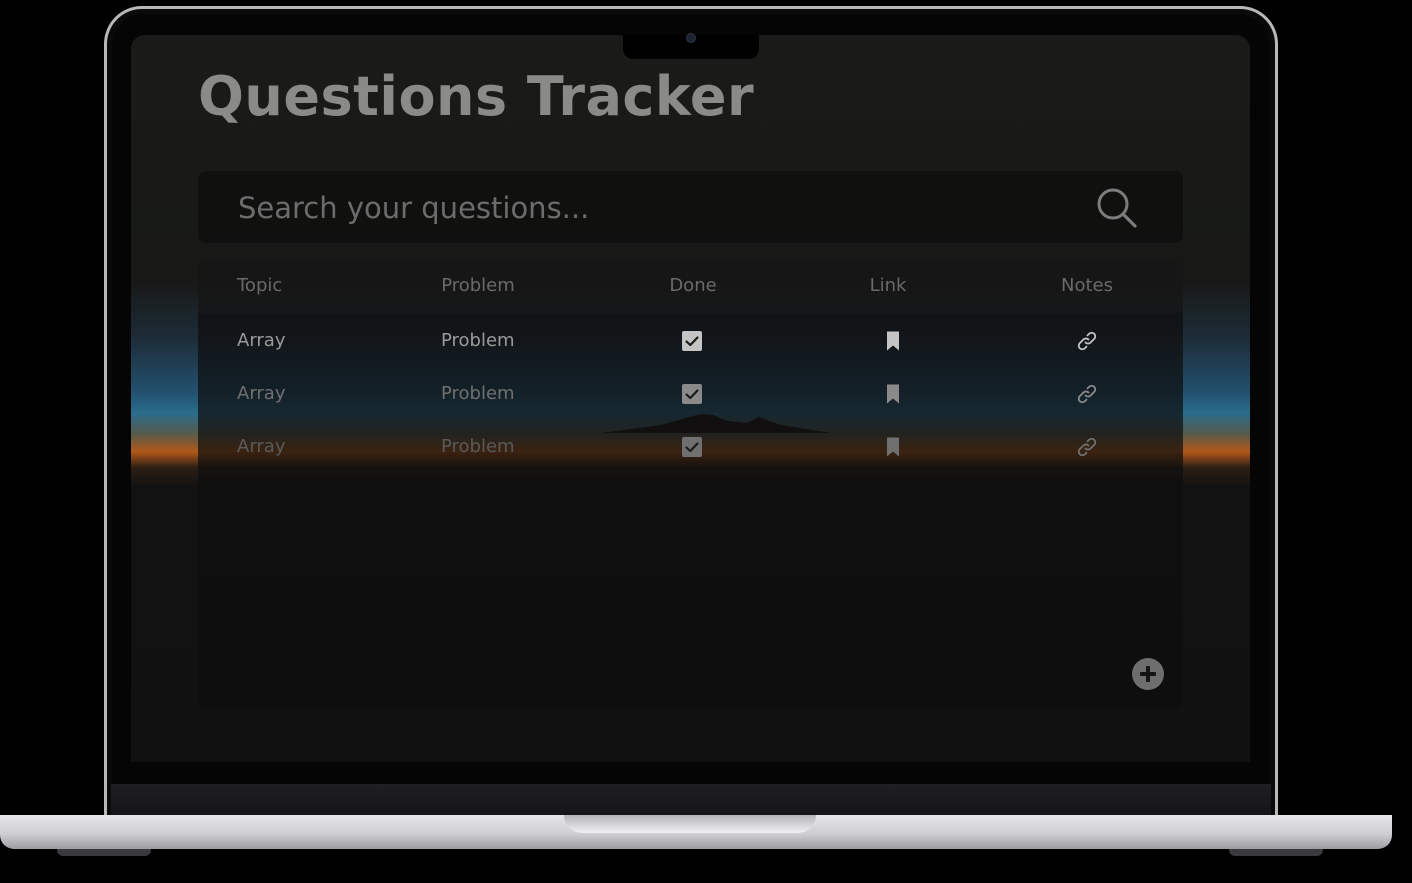 Image resolution: width=1412 pixels, height=883 pixels. I want to click on column-header-topic: Topic, so click(260, 285).